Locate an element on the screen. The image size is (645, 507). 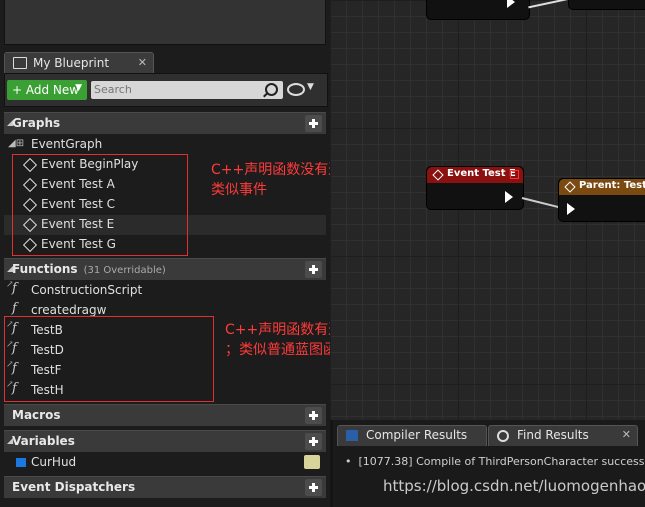
add-new-button: + Add New ▼ is located at coordinates (47, 90).